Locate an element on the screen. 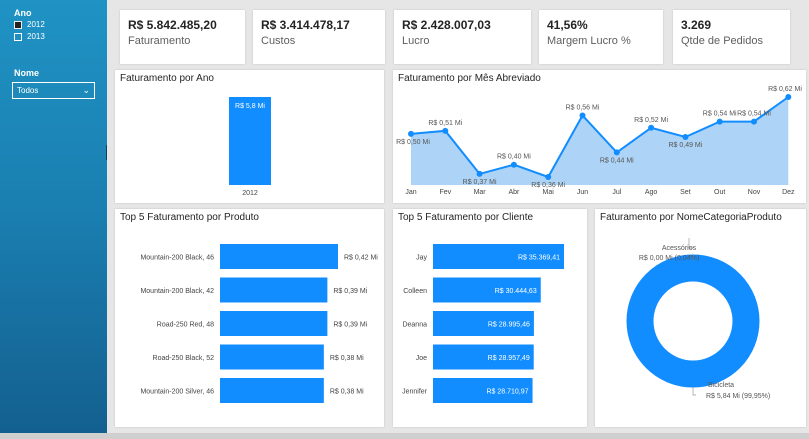 Image resolution: width=809 pixels, height=439 pixels. donut-slice-bicicleta is located at coordinates (693, 321).